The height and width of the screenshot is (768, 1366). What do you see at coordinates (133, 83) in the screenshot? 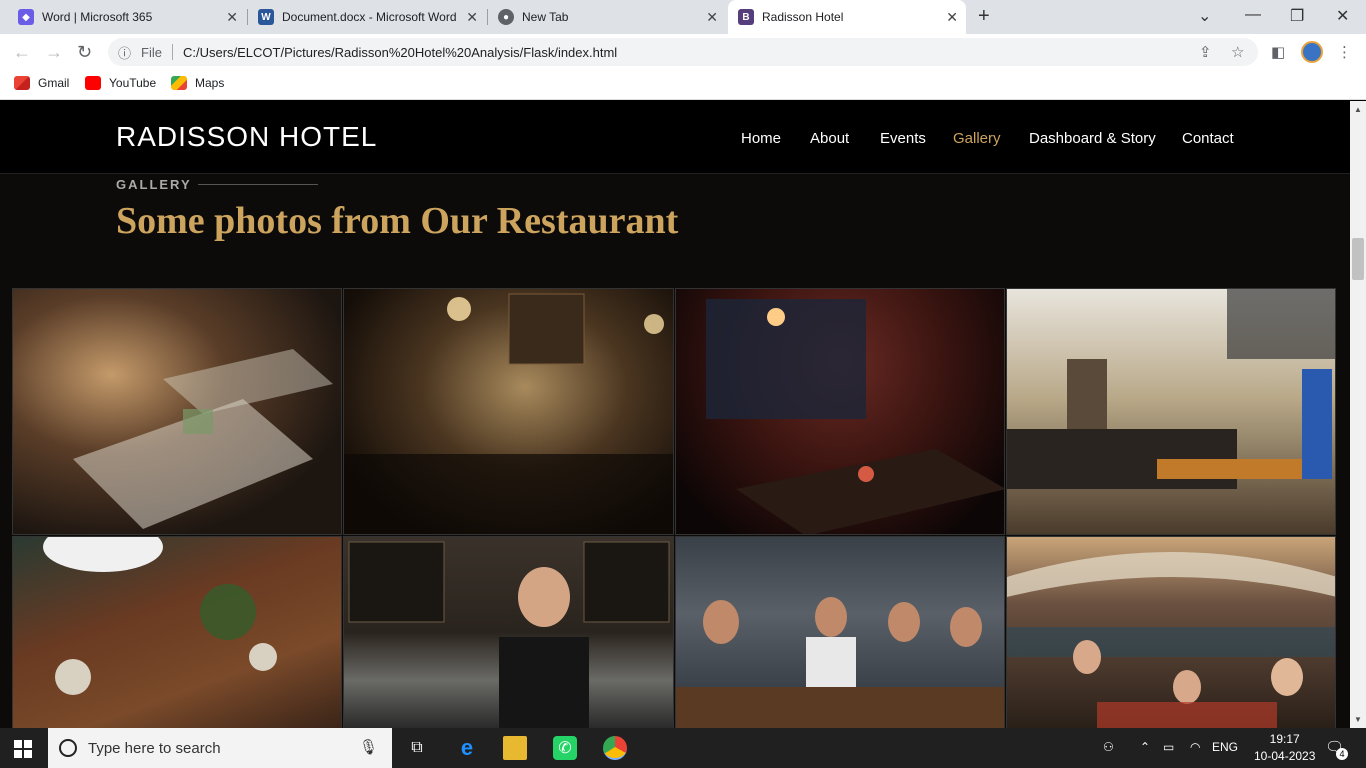
I see `bookmark-label: YouTube` at bounding box center [133, 83].